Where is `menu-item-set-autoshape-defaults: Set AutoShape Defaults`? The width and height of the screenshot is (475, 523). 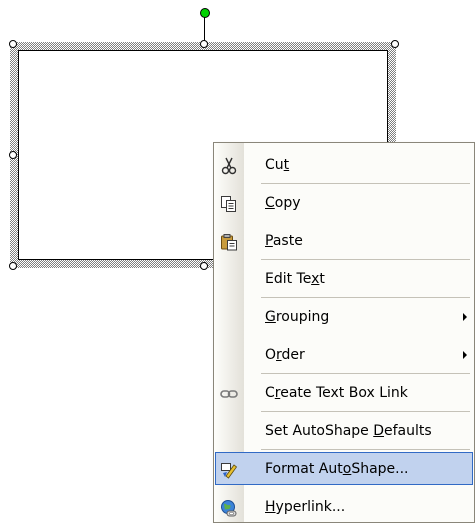 menu-item-set-autoshape-defaults: Set AutoShape Defaults is located at coordinates (344, 431).